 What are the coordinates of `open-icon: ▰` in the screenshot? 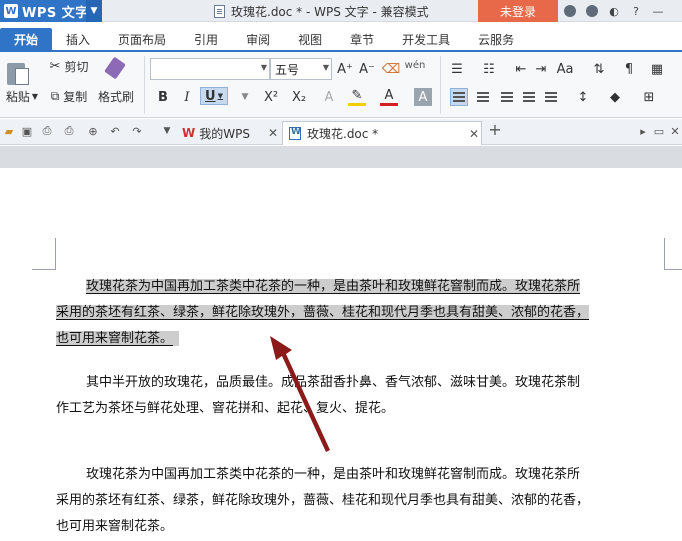 It's located at (9, 131).